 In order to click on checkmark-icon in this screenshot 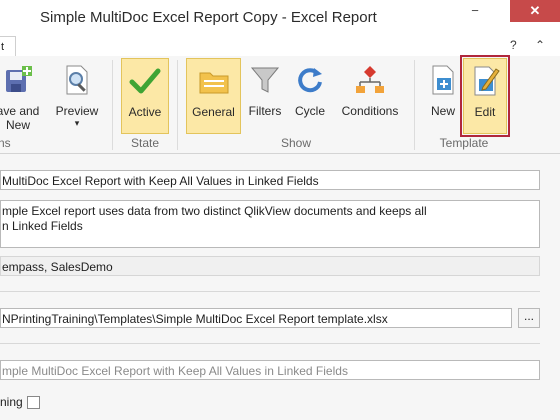, I will do `click(145, 81)`.